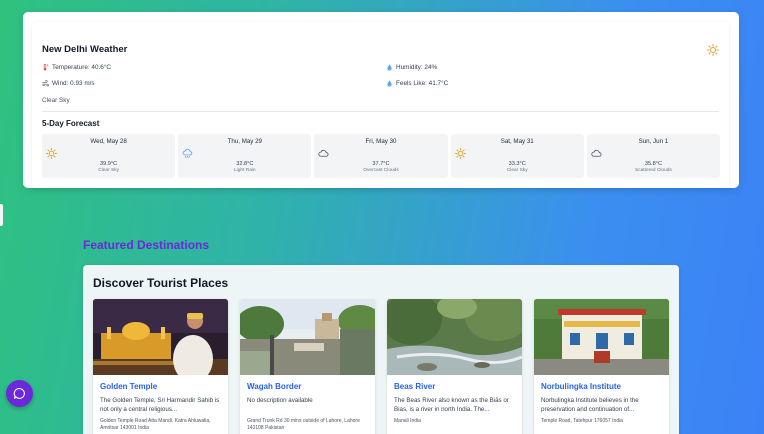 This screenshot has width=764, height=434. What do you see at coordinates (146, 245) in the screenshot?
I see `featured-heading: Featured Destinations` at bounding box center [146, 245].